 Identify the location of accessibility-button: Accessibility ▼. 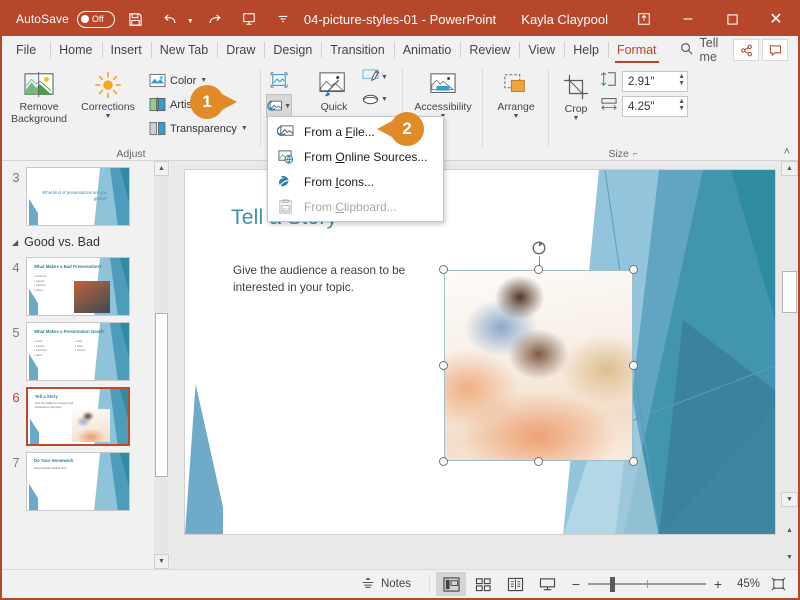
(443, 94).